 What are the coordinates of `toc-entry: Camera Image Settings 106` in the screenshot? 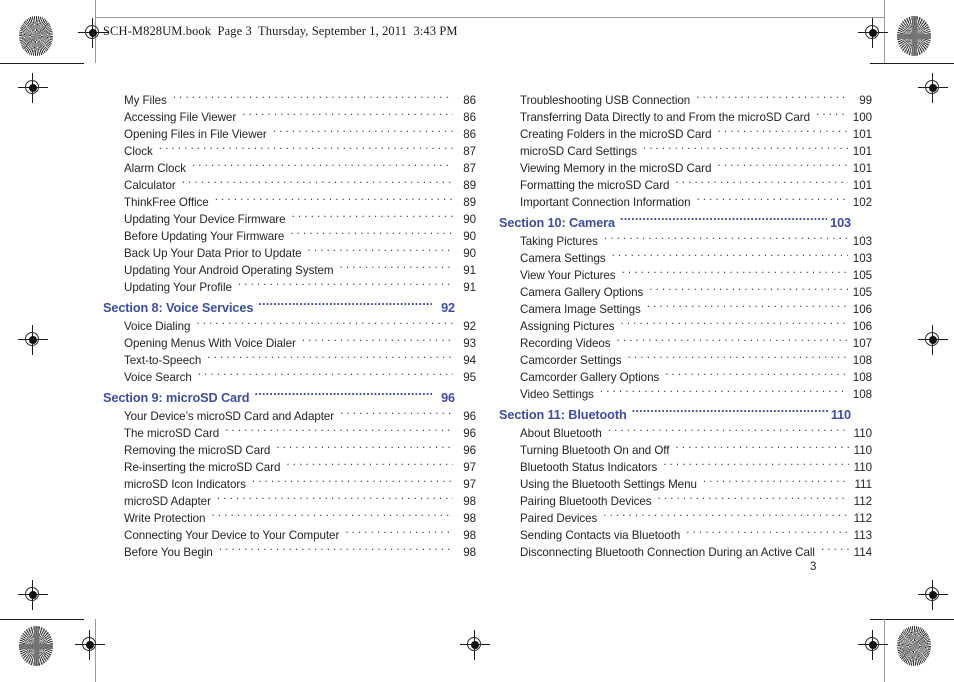 It's located at (685, 309).